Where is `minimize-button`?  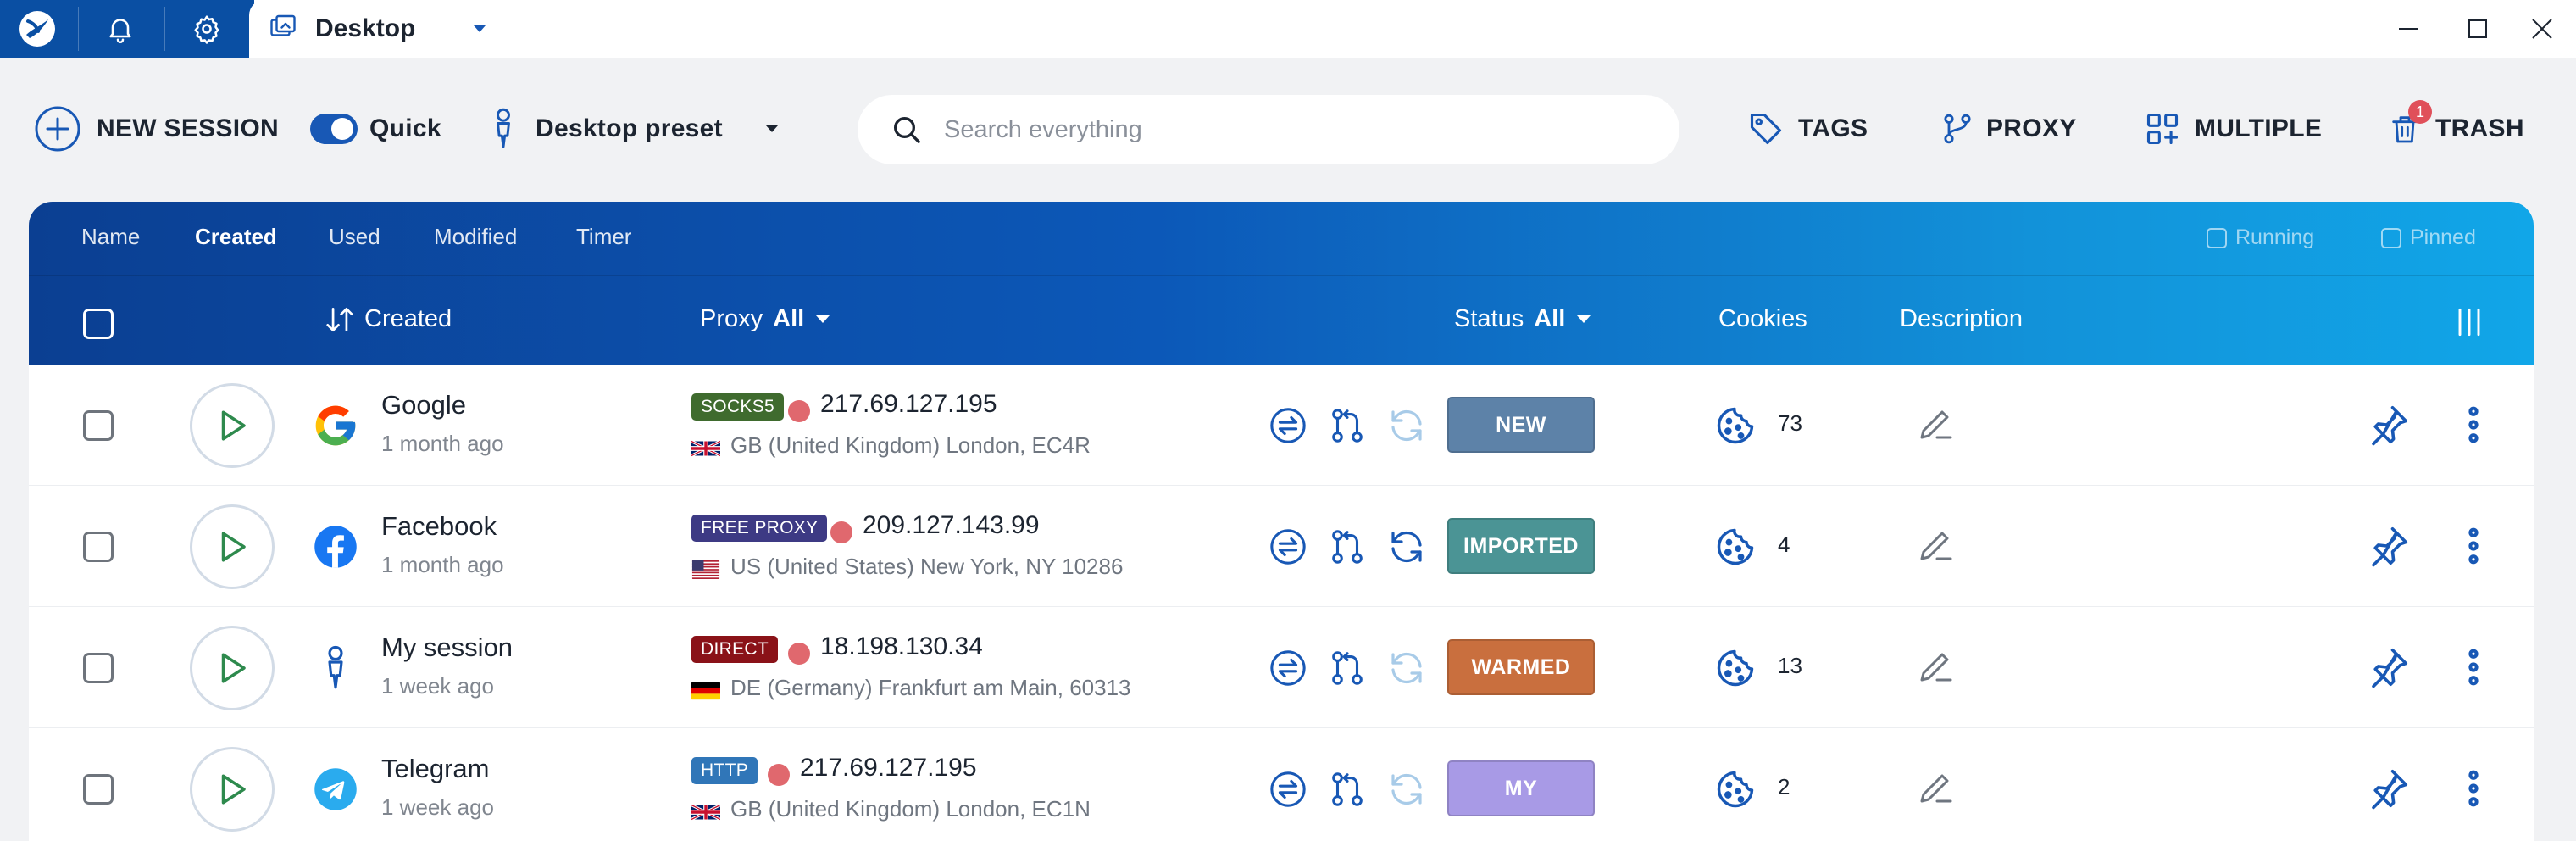 minimize-button is located at coordinates (2408, 29).